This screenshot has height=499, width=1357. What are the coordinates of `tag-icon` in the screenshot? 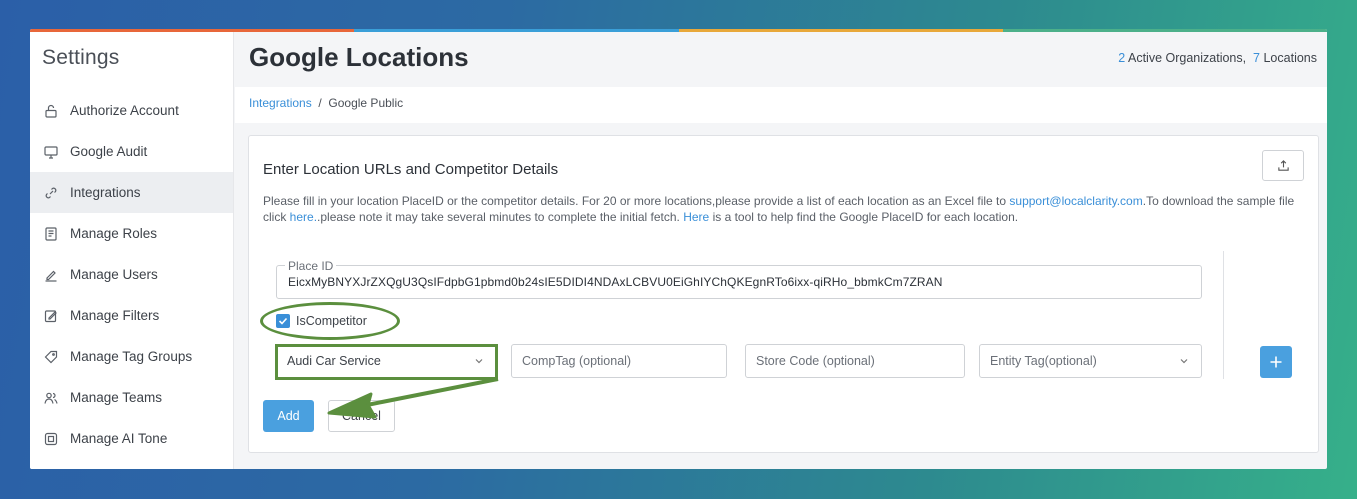 It's located at (51, 357).